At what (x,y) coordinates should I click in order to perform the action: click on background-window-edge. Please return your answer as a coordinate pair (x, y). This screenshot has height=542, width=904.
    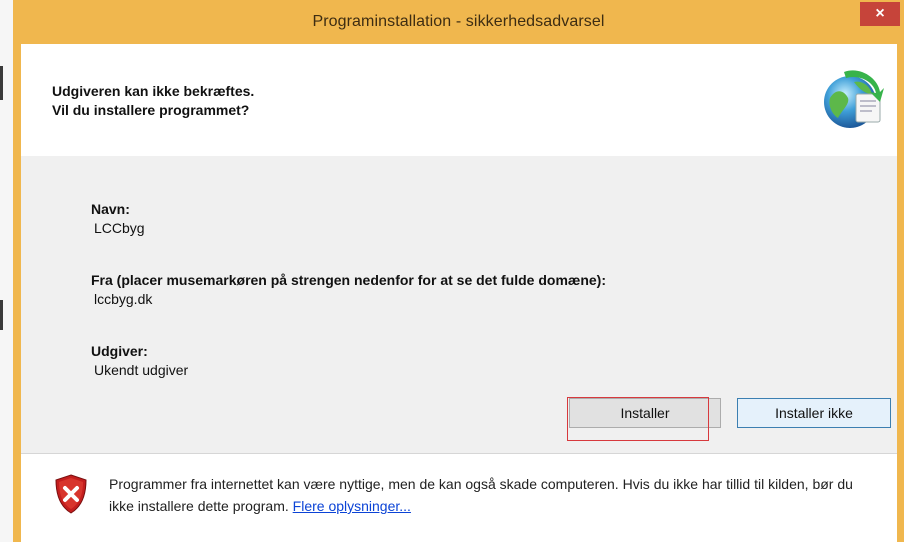
    Looking at the image, I should click on (7, 271).